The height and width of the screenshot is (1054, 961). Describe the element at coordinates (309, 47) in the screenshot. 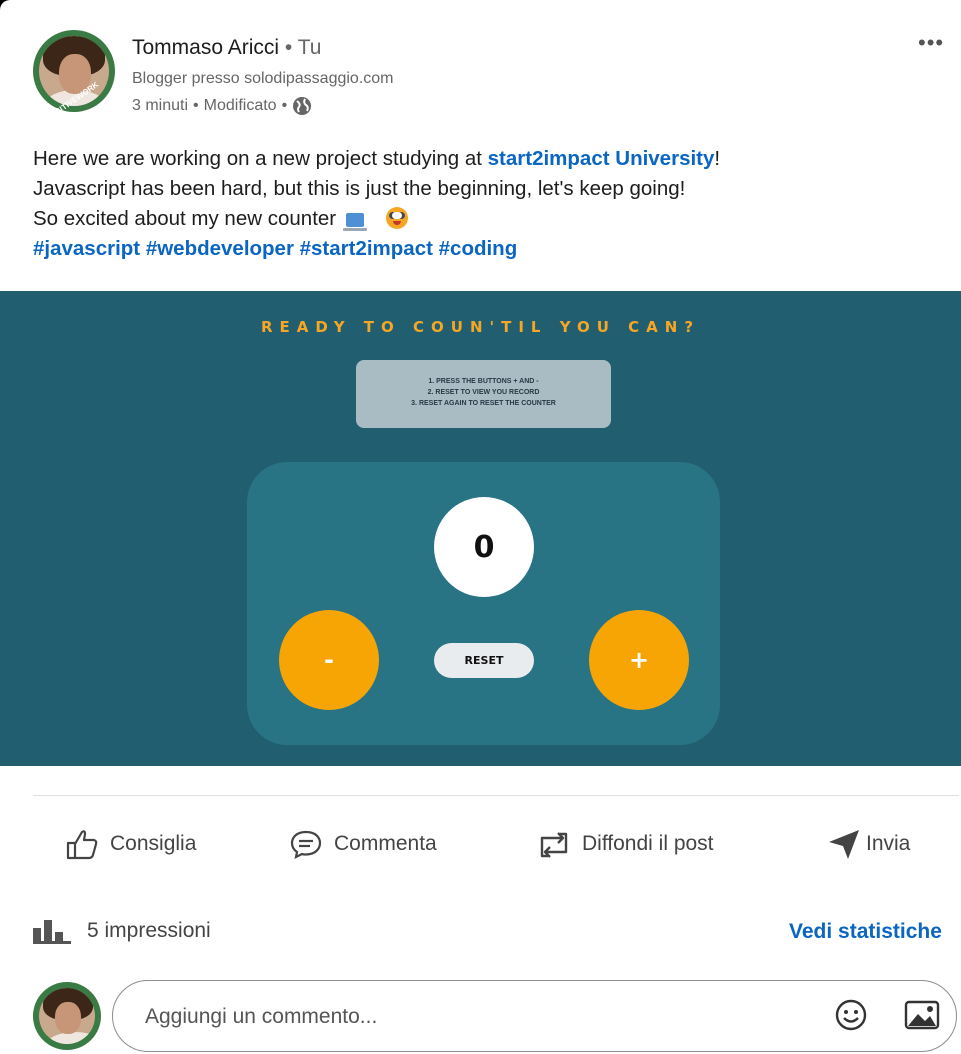

I see `author-you-label: Tu` at that location.